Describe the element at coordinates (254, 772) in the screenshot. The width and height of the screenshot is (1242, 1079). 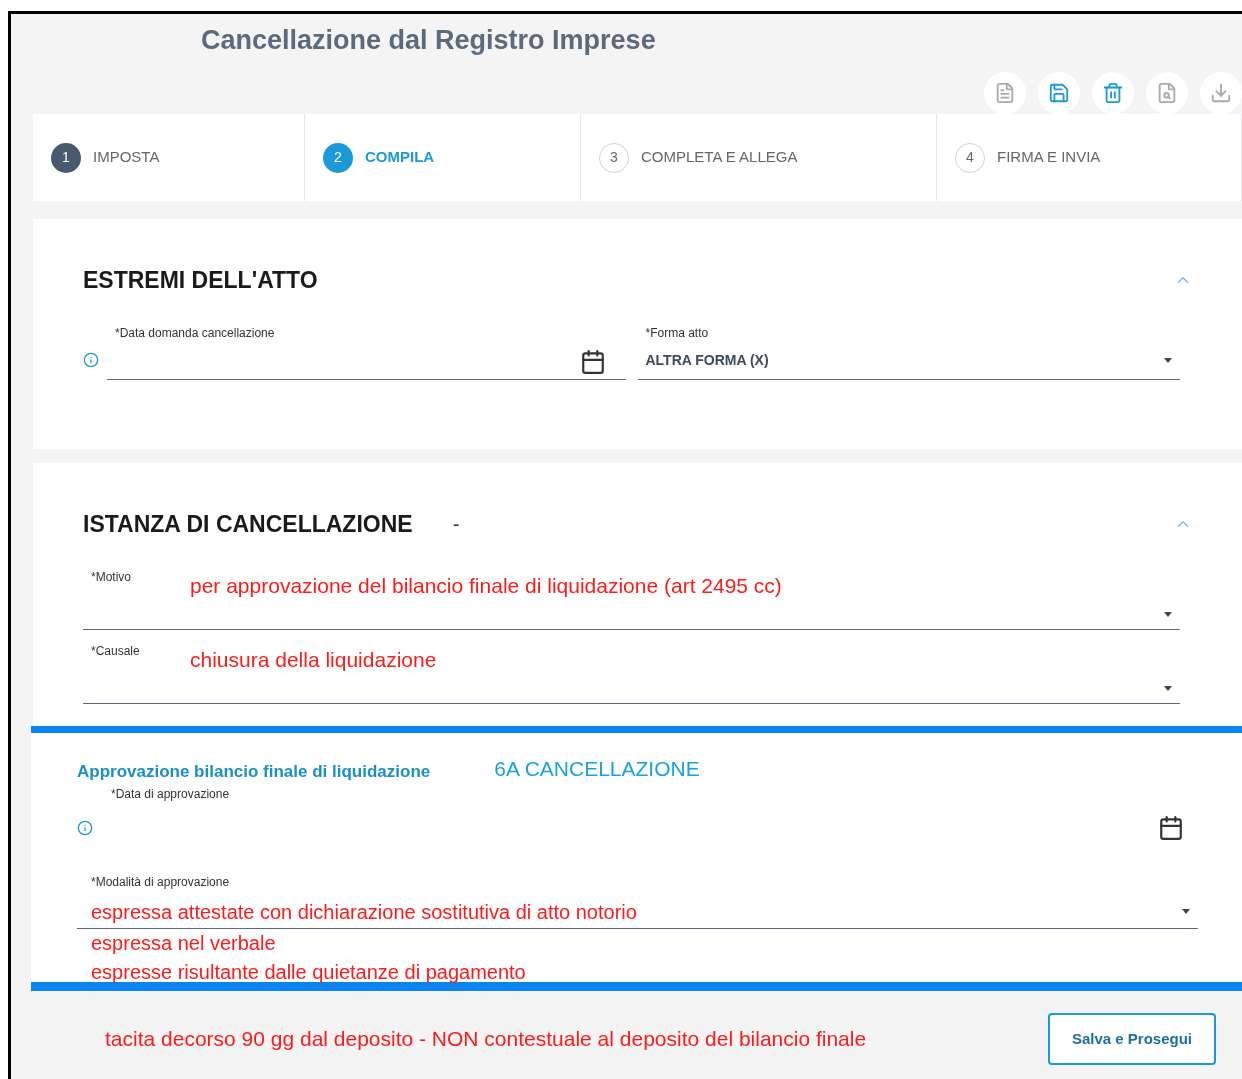
I see `subsection-title: Approvazione bilancio finale di liquidazione` at that location.